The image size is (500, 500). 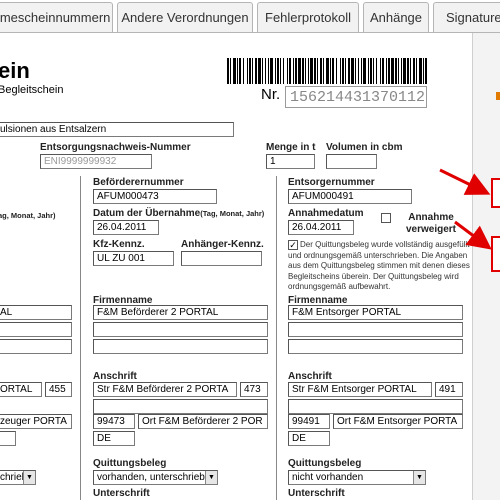 I want to click on entsorger-country-field: DE, so click(x=309, y=438).